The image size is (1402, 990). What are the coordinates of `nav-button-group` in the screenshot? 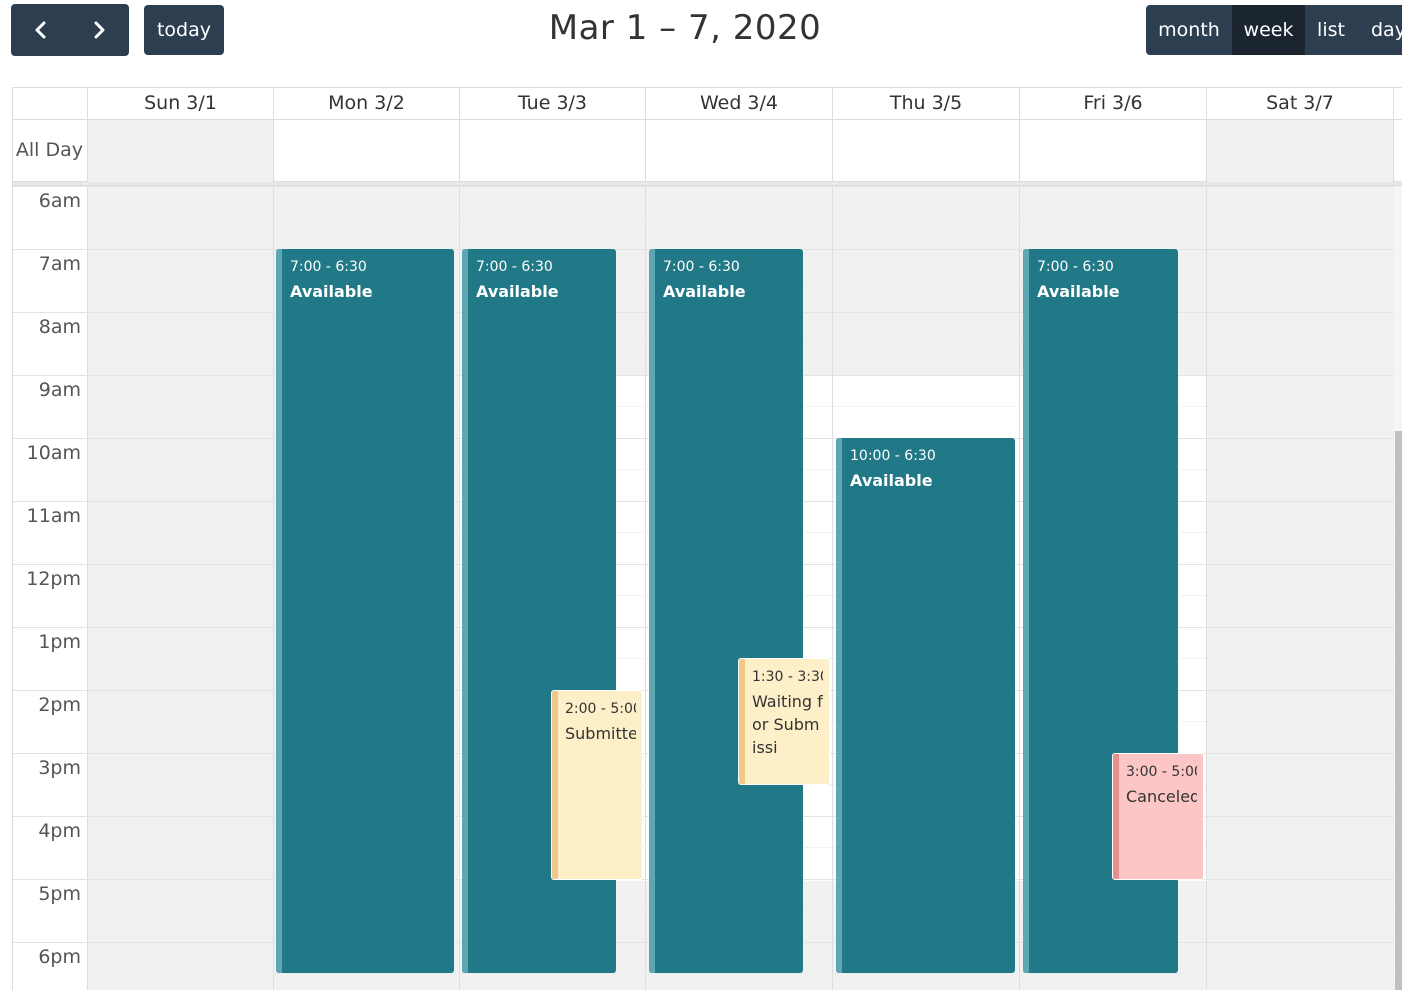 It's located at (70, 30).